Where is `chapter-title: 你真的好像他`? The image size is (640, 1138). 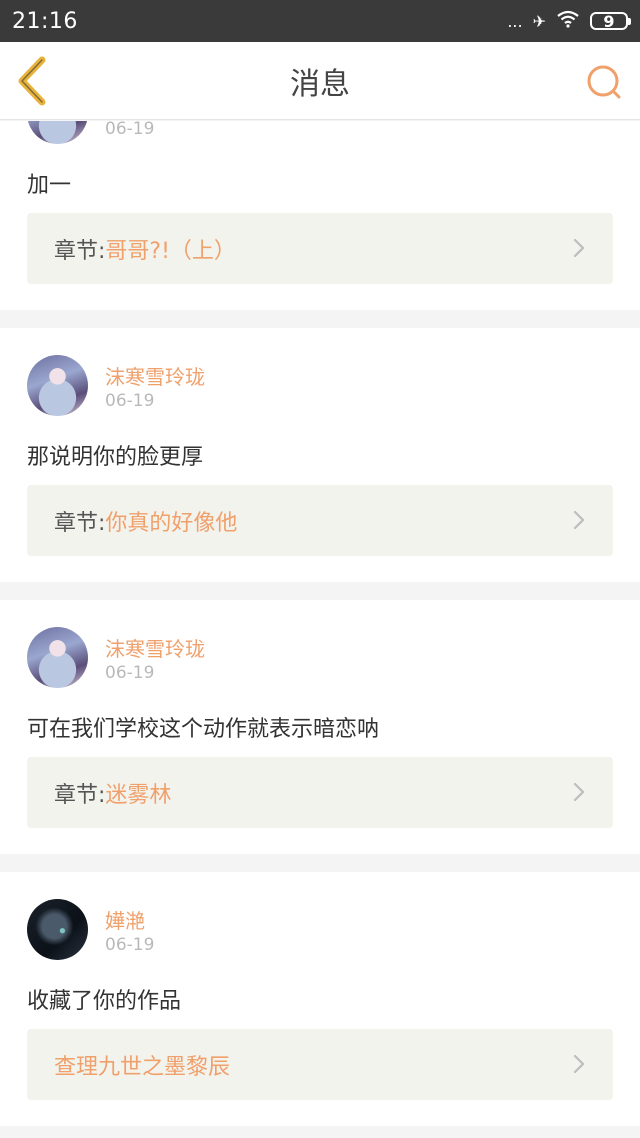
chapter-title: 你真的好像他 is located at coordinates (171, 523).